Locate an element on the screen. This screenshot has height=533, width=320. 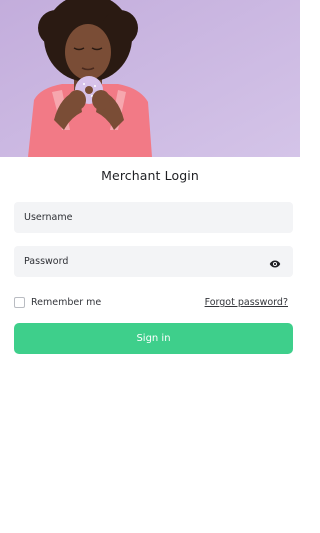
password-input is located at coordinates (153, 261).